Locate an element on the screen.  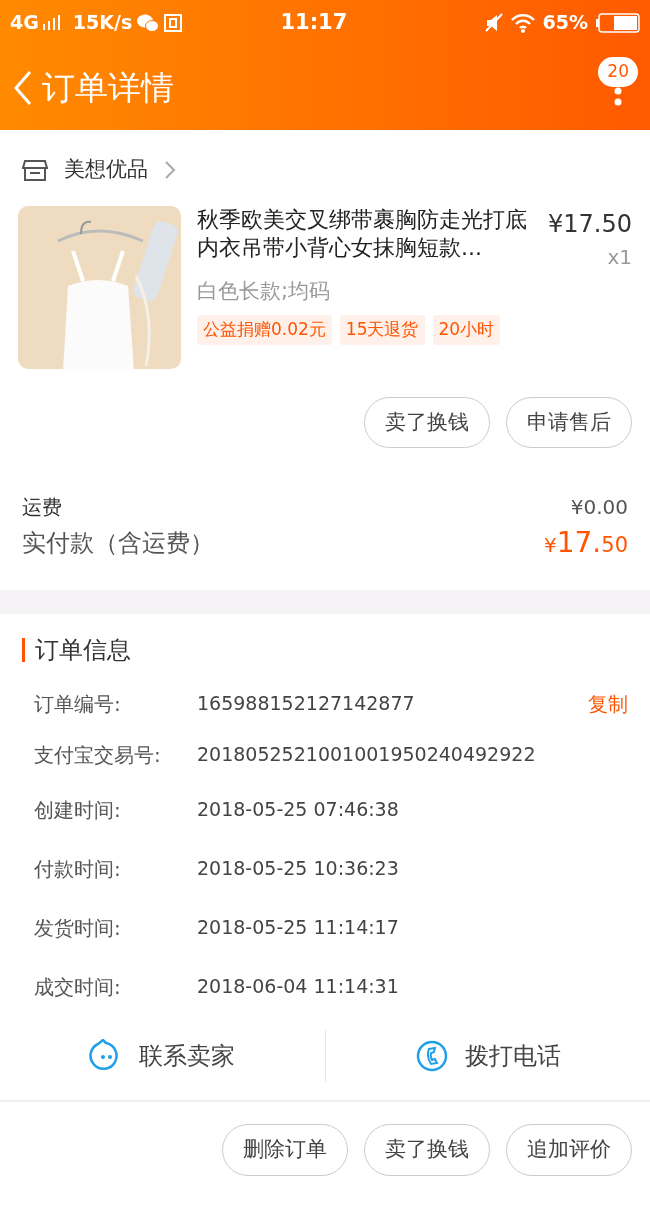
clock: 11:17 is located at coordinates (314, 22).